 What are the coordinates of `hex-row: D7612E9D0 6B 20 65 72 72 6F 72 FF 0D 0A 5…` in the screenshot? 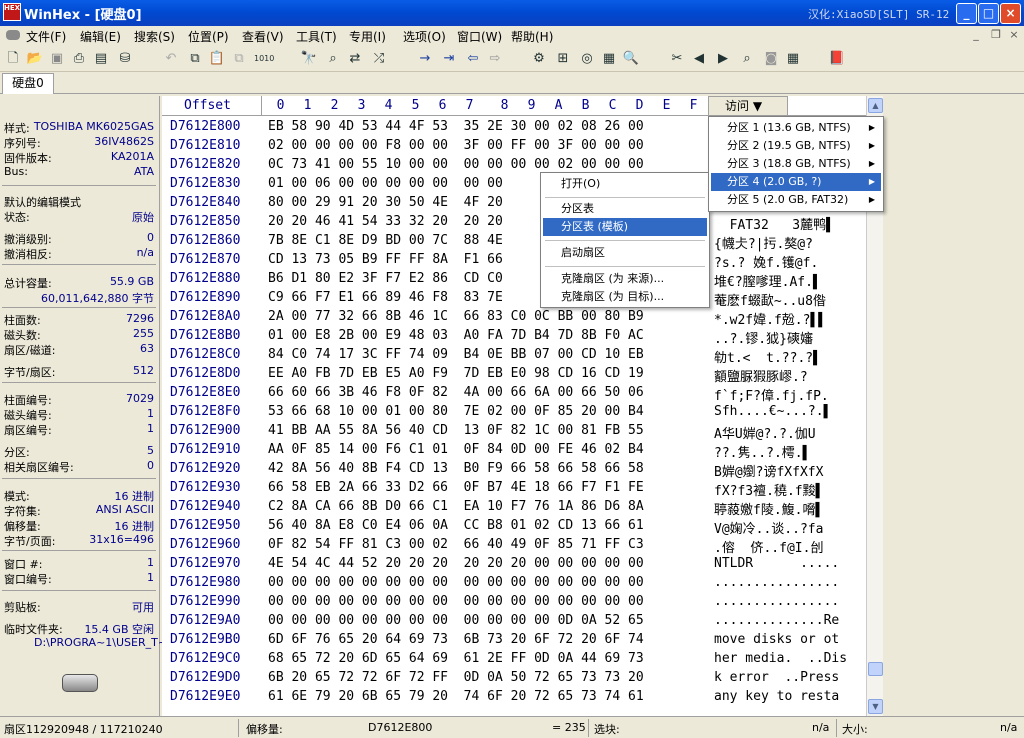 It's located at (514, 678).